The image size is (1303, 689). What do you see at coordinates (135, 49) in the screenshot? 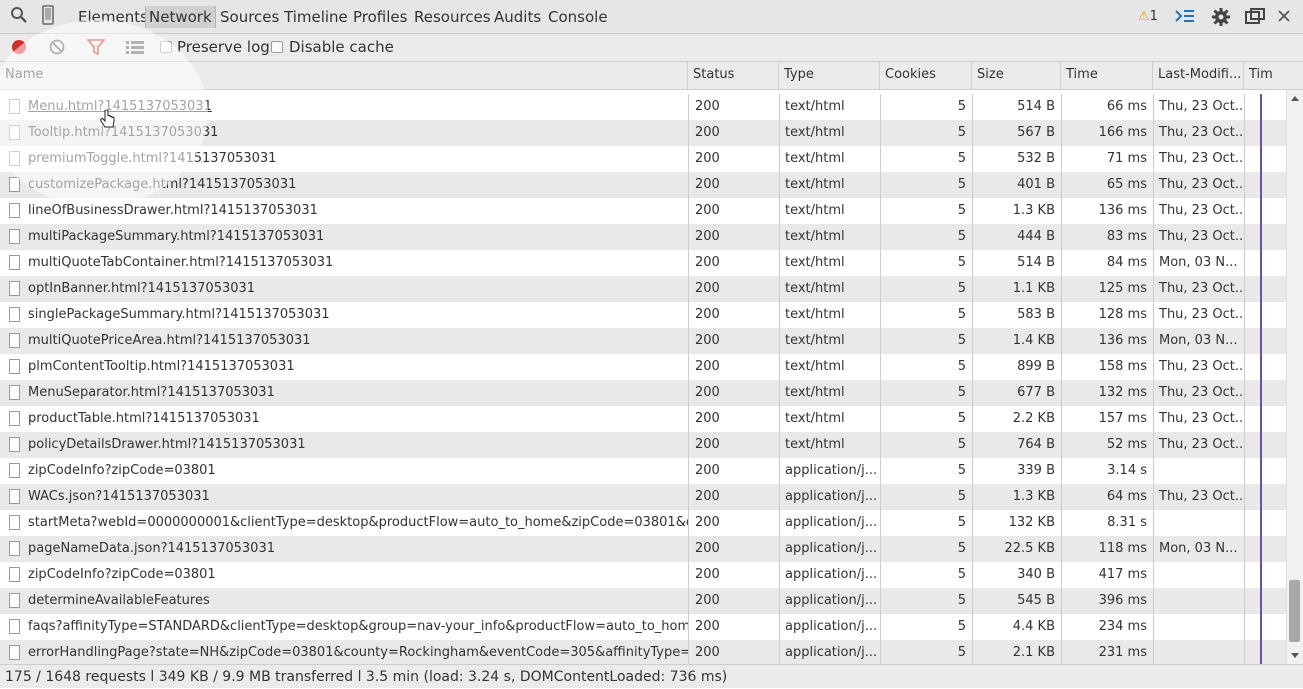
I see `large-rows-icon` at bounding box center [135, 49].